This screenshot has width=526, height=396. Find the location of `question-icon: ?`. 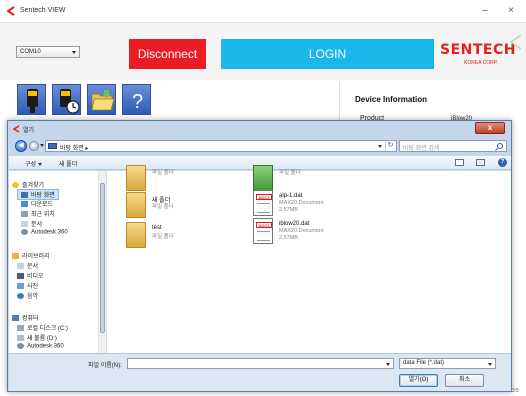

question-icon: ? is located at coordinates (137, 102).